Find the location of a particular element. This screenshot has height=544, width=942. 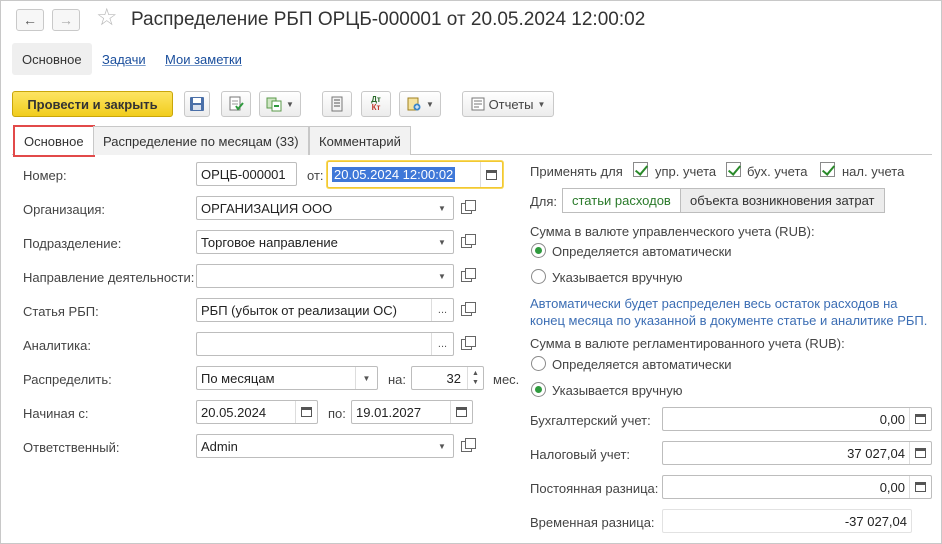

section-tasks: Задачи is located at coordinates (124, 59).